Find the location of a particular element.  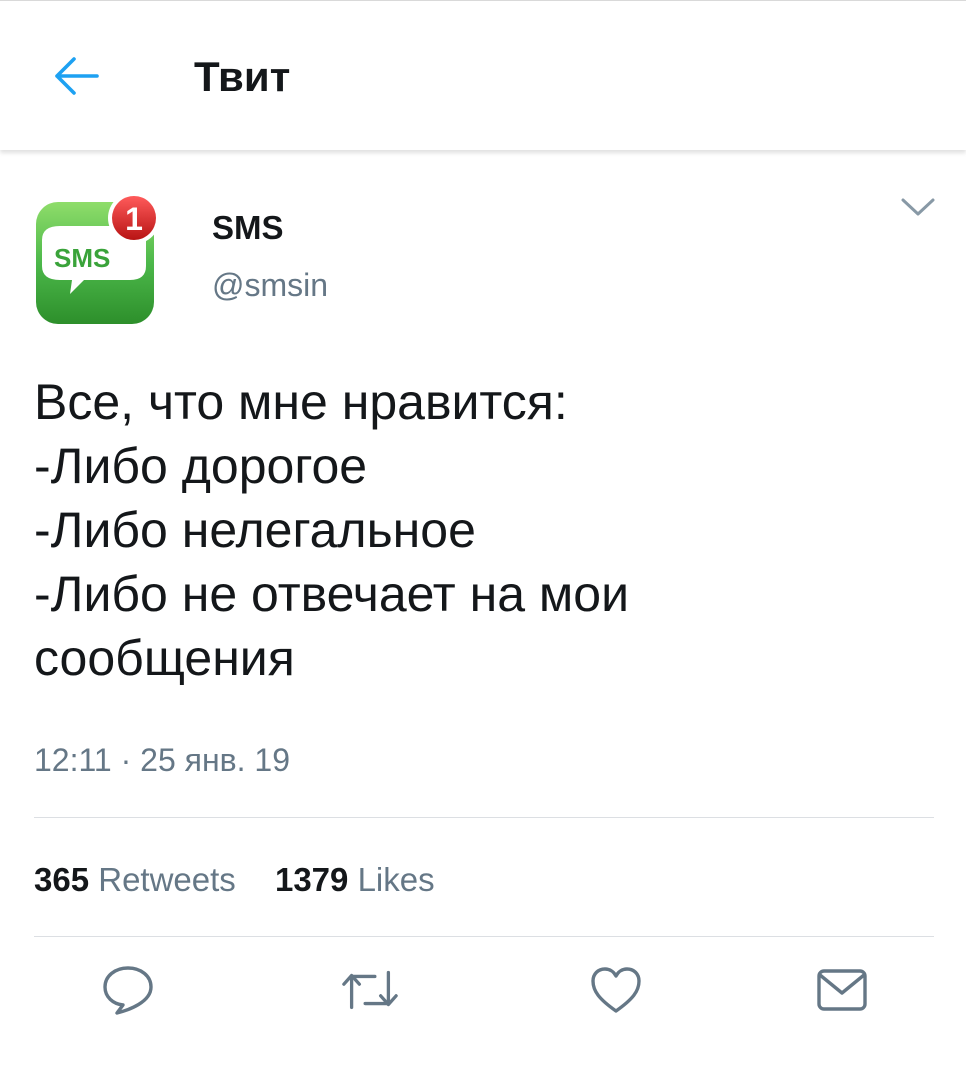

share-icon is located at coordinates (842, 990).